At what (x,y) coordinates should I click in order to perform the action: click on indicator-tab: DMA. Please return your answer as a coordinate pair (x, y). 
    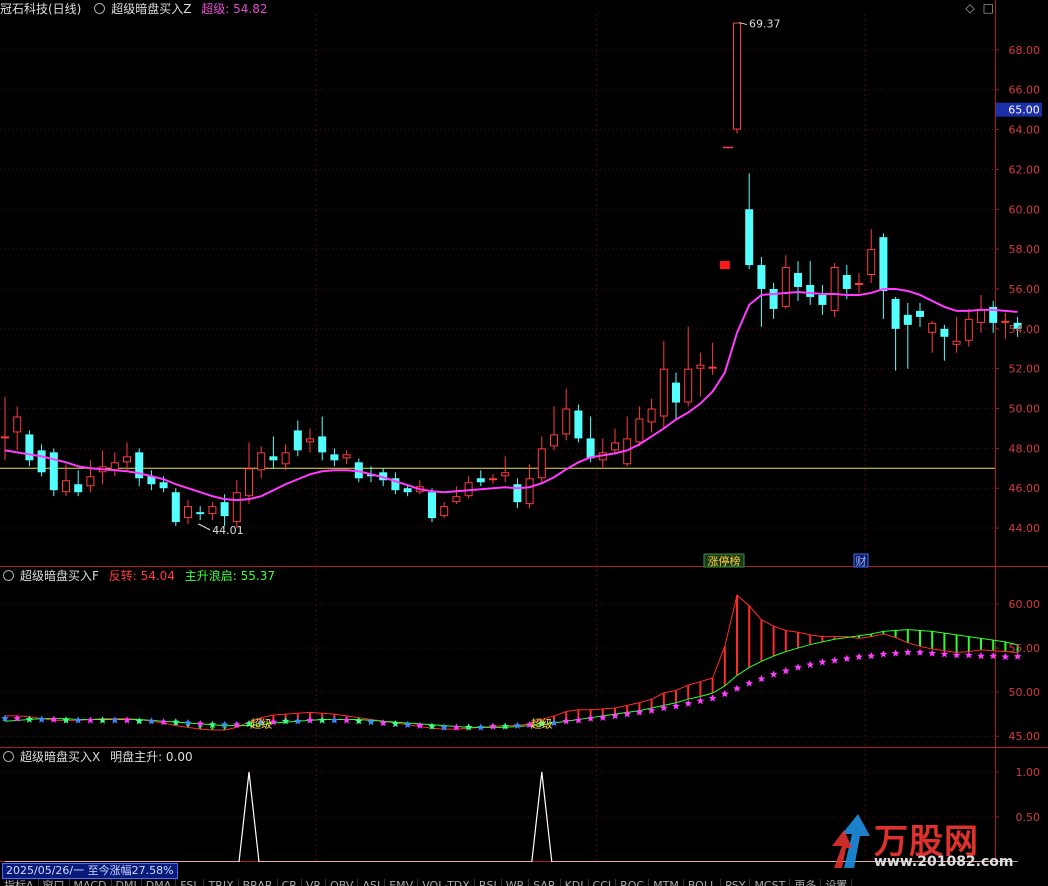
    Looking at the image, I should click on (159, 882).